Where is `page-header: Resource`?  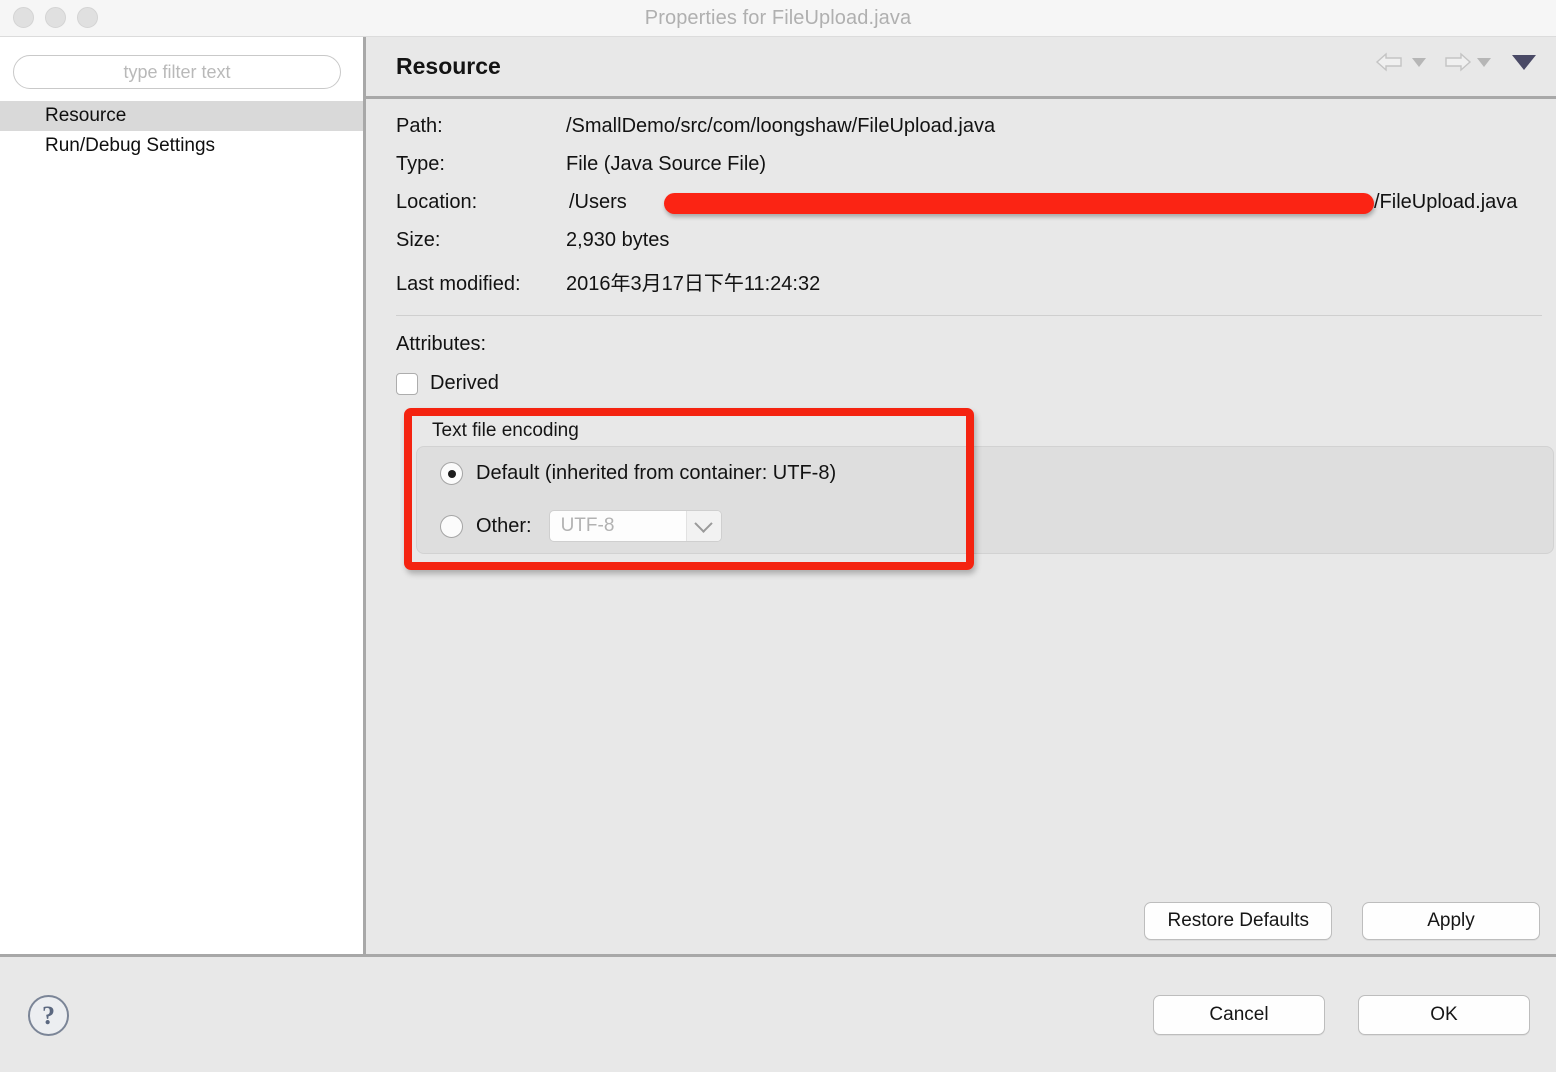
page-header: Resource is located at coordinates (961, 68).